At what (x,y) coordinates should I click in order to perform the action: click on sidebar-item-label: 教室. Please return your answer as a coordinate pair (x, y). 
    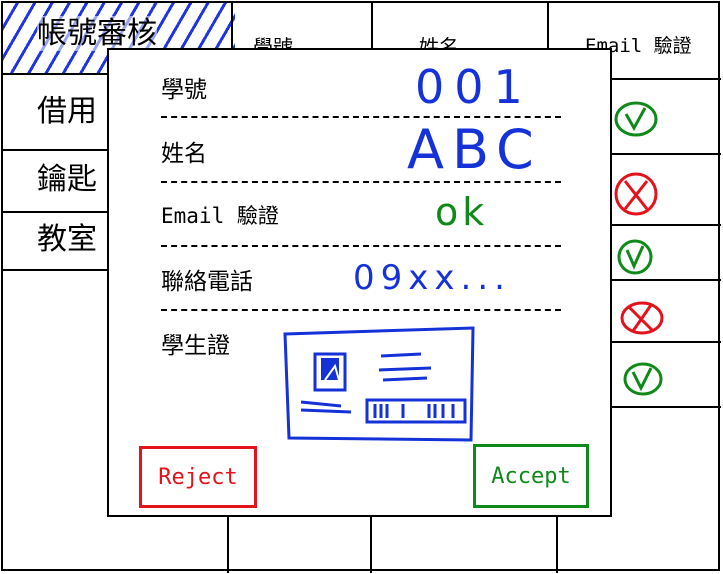
    Looking at the image, I should click on (67, 239).